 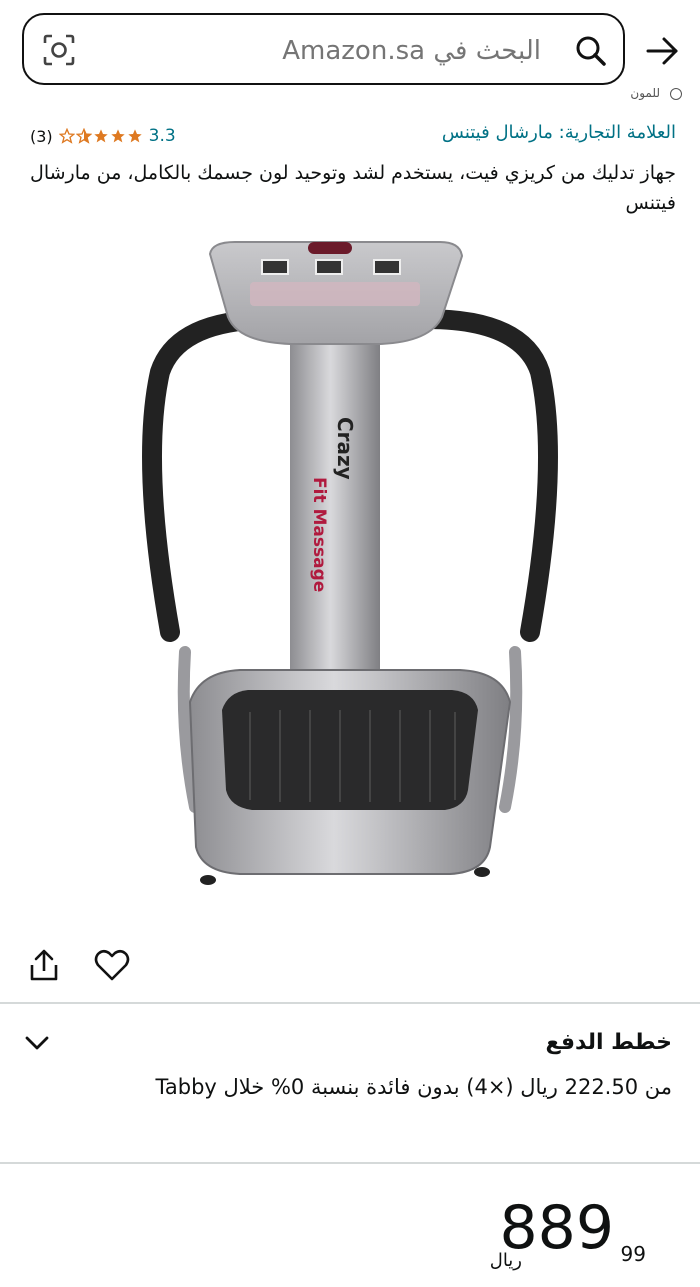 I want to click on clipped-header-text: للمون, so click(x=645, y=93).